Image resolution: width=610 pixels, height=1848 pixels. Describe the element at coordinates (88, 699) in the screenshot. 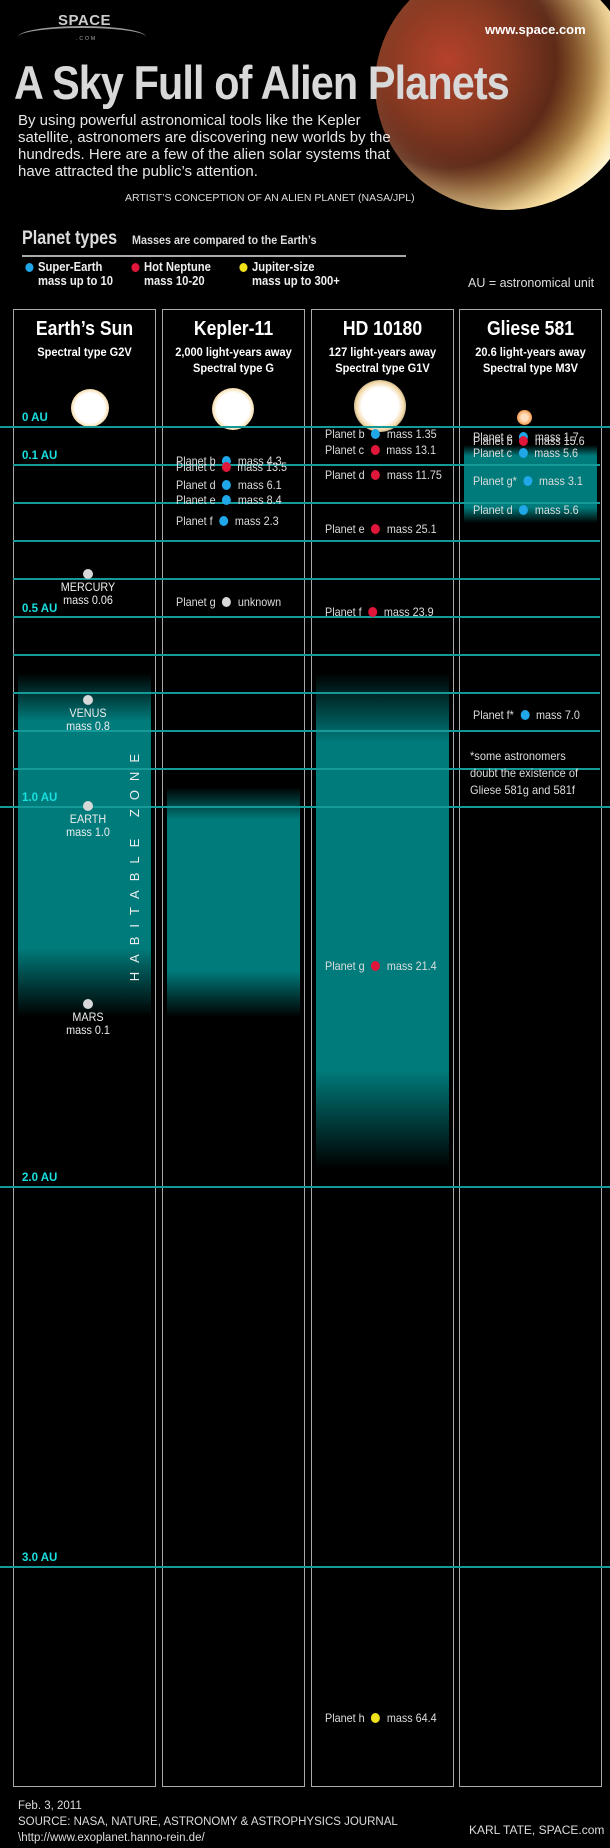

I see `planet-dot-icon` at that location.